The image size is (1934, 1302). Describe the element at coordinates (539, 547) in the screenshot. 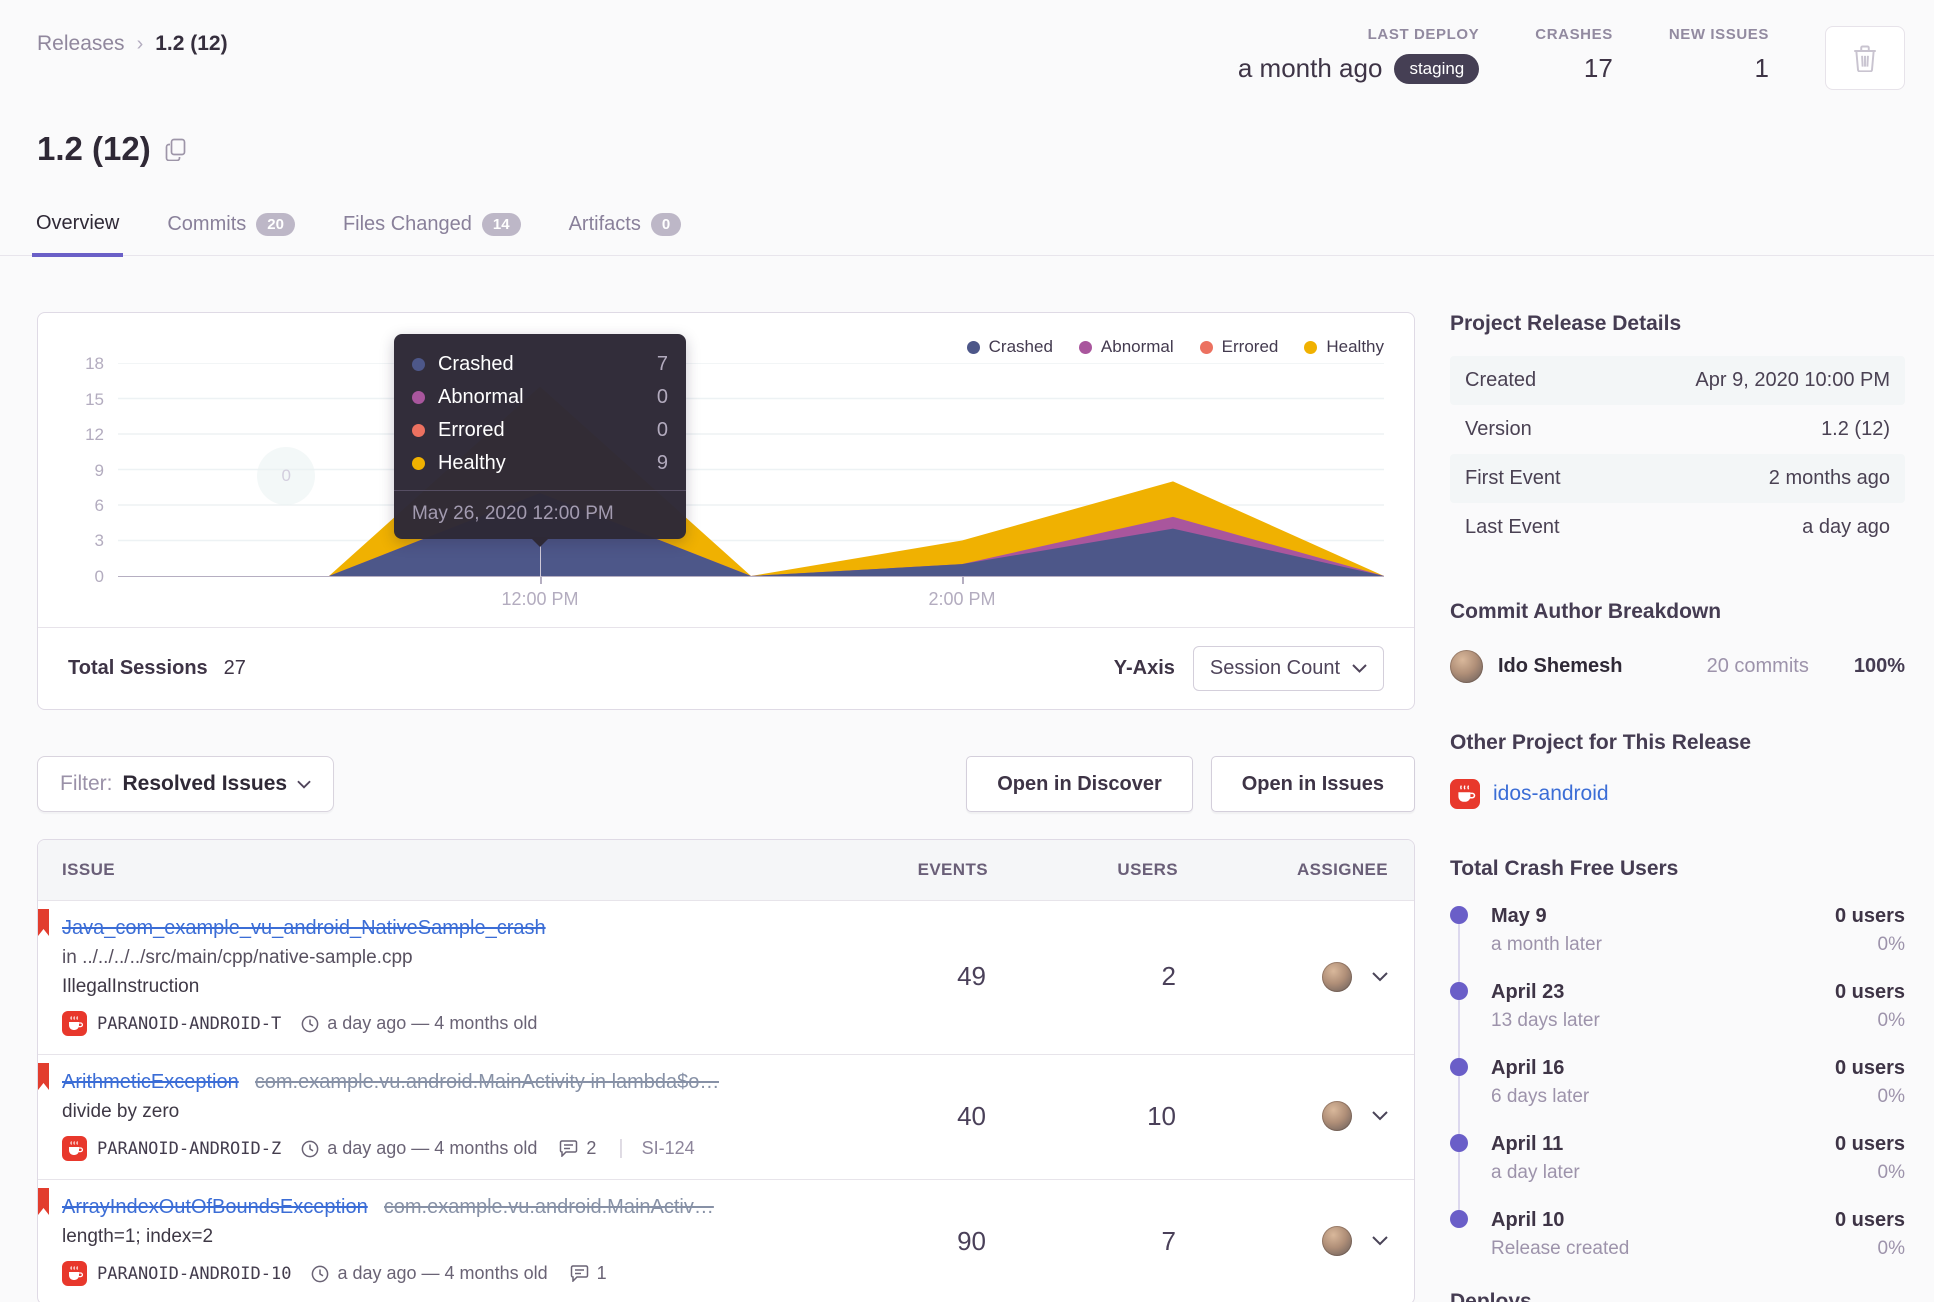

I see `tooltip-arrow` at that location.